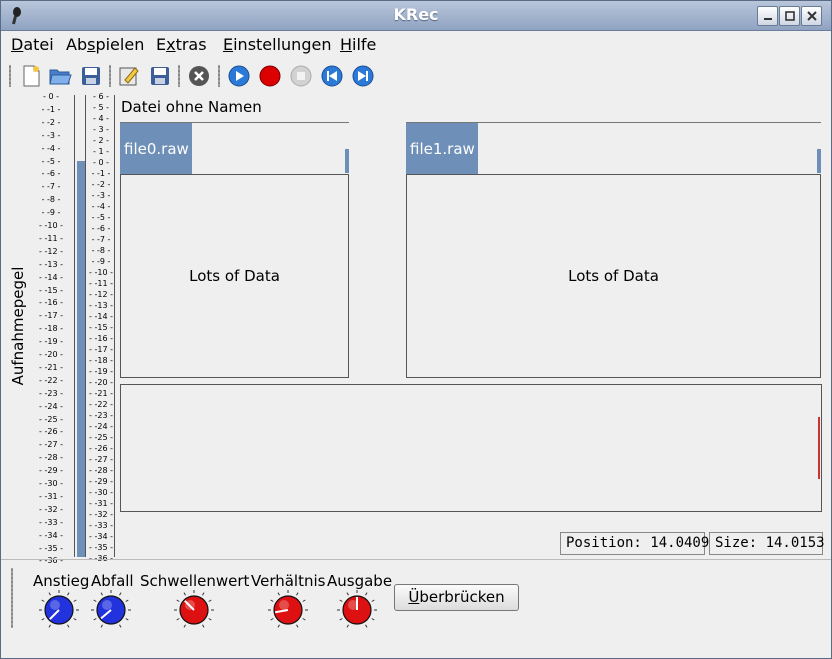  Describe the element at coordinates (111, 609) in the screenshot. I see `abfall-knob` at that location.